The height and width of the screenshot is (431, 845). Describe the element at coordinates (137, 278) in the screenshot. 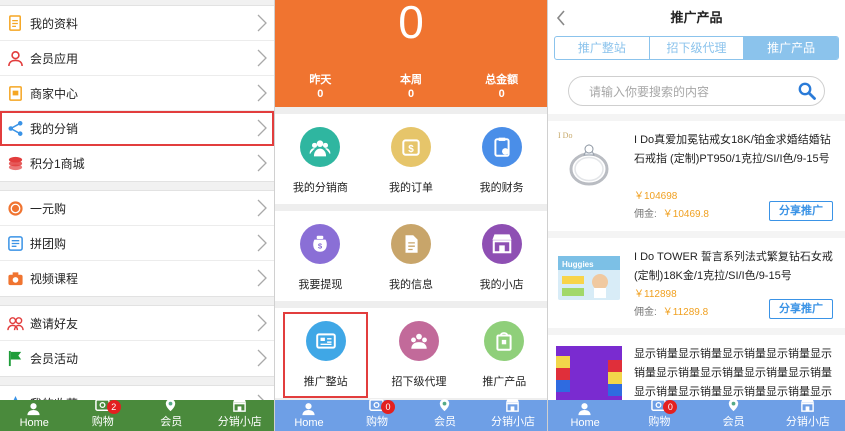

I see `menu-item-camera: 视频课程` at that location.